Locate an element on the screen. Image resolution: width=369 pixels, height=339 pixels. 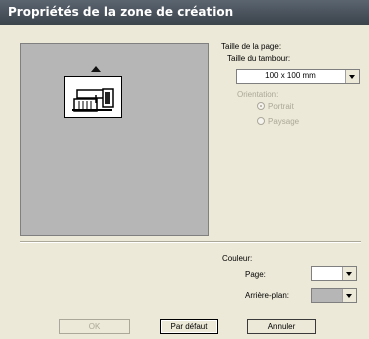
default-button: Par défaut is located at coordinates (189, 326).